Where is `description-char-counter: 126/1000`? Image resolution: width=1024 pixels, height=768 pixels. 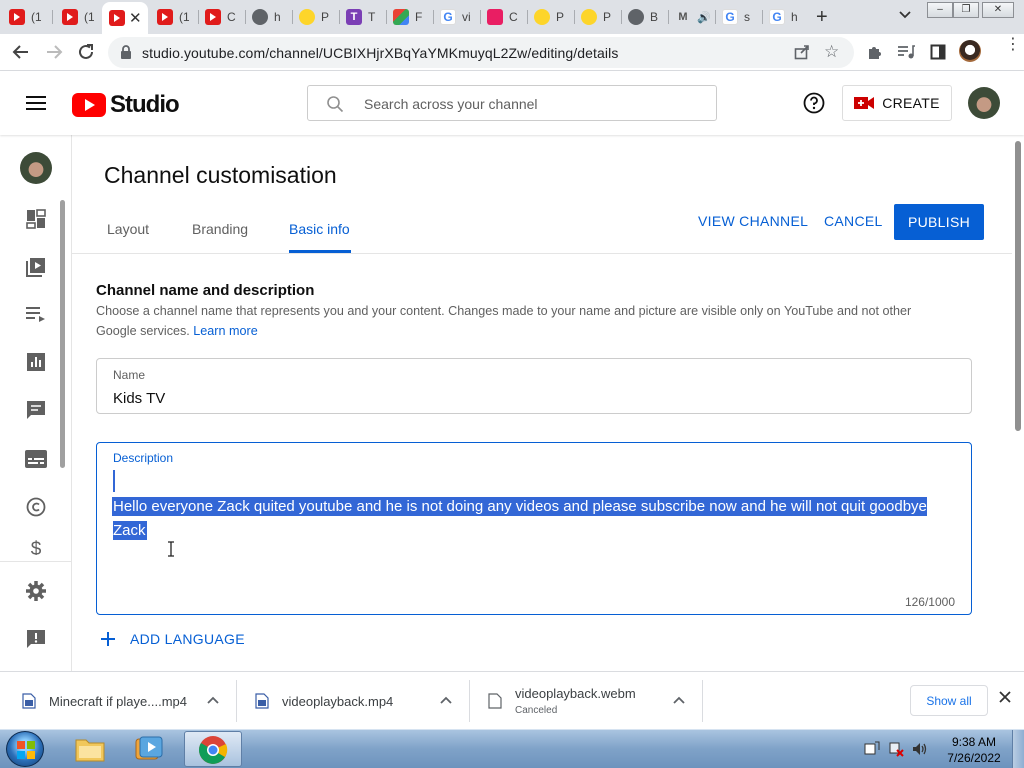
description-char-counter: 126/1000 is located at coordinates (929, 602).